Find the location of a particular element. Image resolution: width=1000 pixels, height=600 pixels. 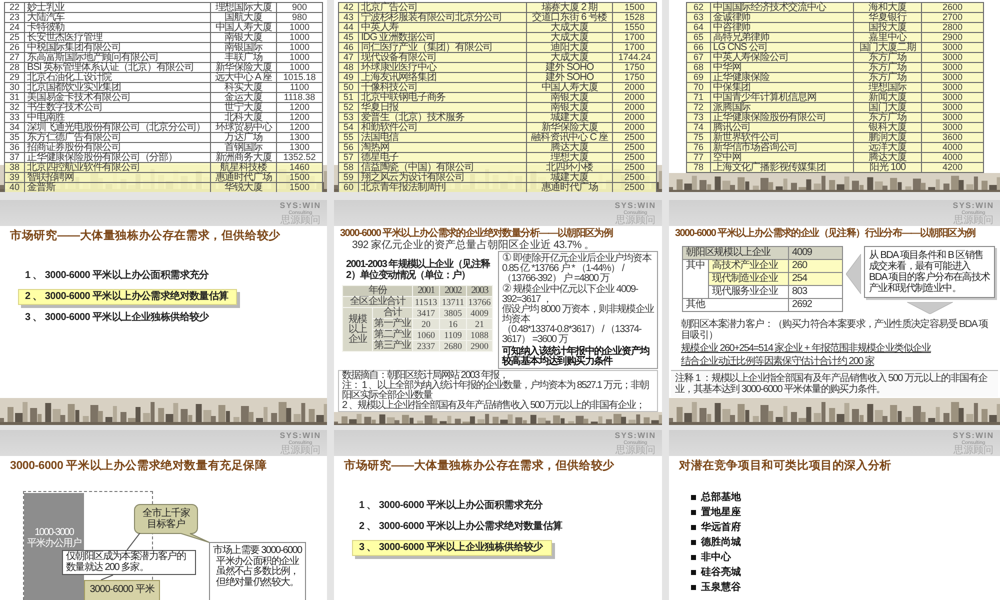

company-cell: 北京青年报法制周刊 is located at coordinates (442, 187).